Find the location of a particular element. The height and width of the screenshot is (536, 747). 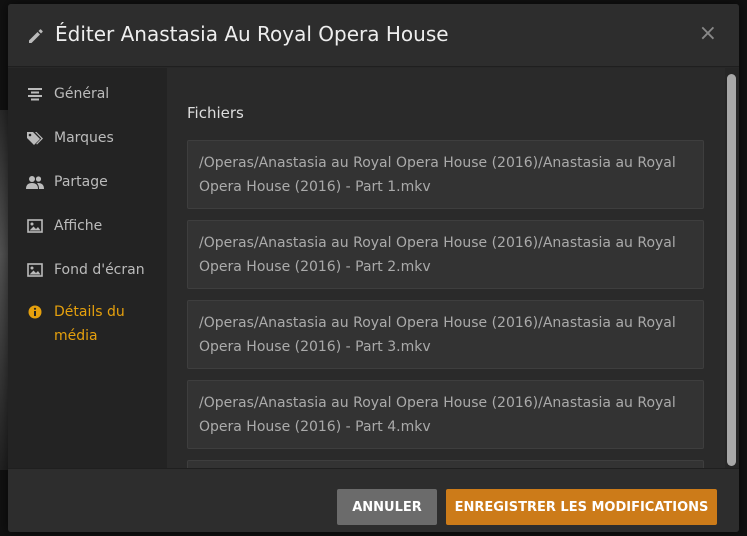

sidebar-item-label: Détails du média is located at coordinates (89, 324).